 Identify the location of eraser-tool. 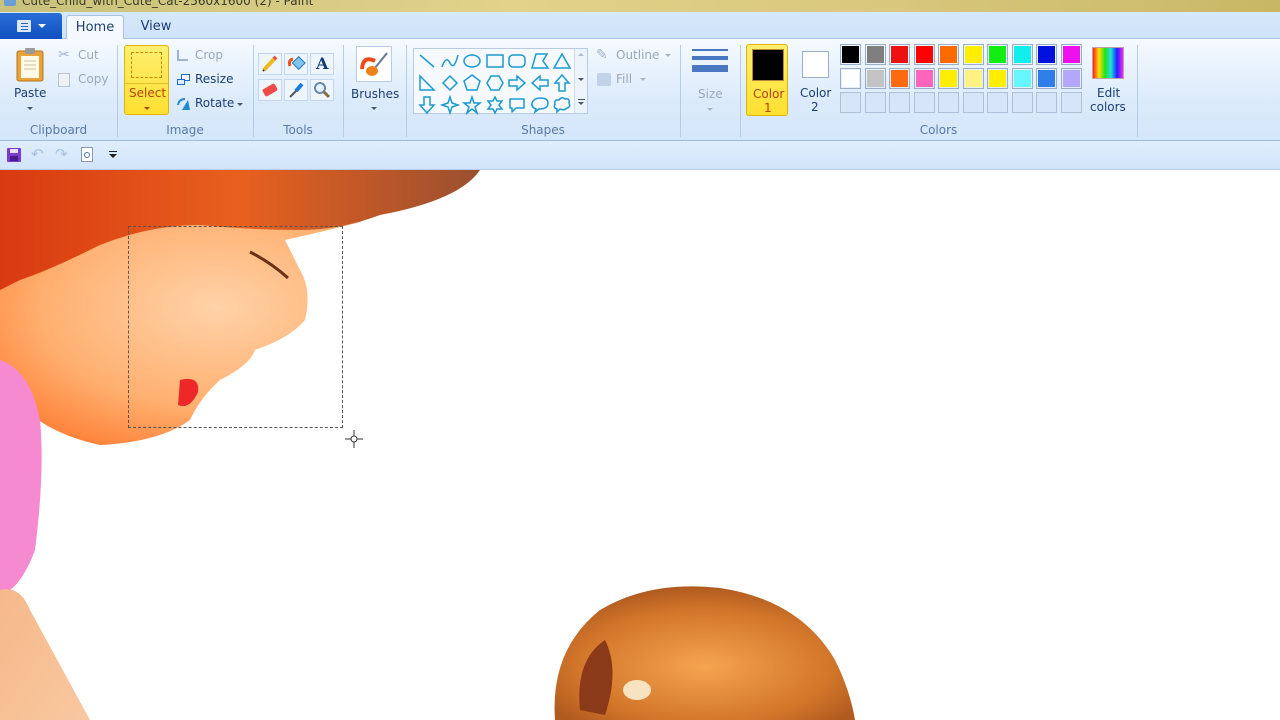
(270, 90).